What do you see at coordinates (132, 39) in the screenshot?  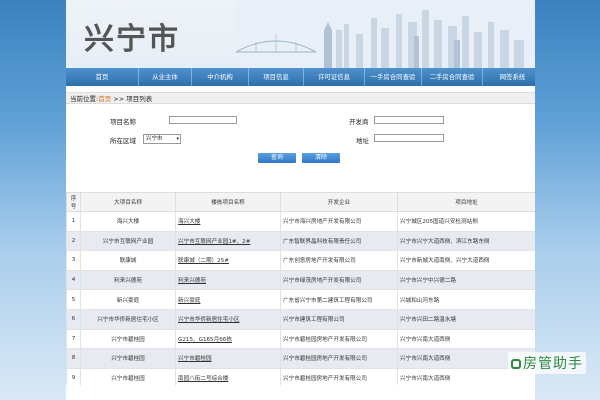 I see `site-logo: 兴宁市` at bounding box center [132, 39].